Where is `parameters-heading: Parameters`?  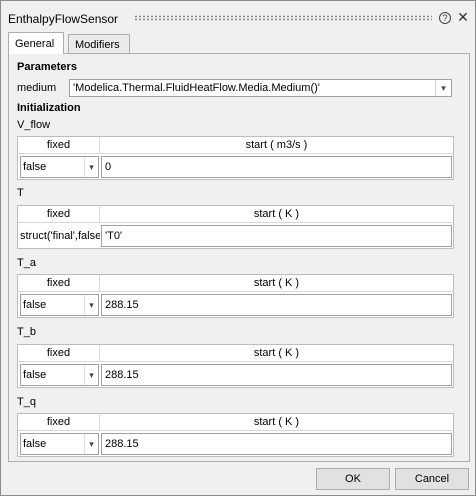 parameters-heading: Parameters is located at coordinates (47, 67).